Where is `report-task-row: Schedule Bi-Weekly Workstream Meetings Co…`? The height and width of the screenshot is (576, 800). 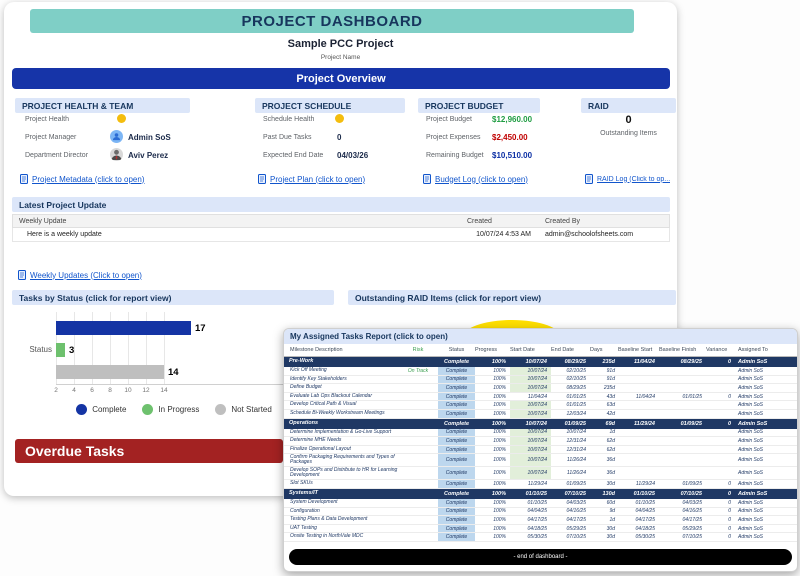 report-task-row: Schedule Bi-Weekly Workstream Meetings Co… is located at coordinates (540, 414).